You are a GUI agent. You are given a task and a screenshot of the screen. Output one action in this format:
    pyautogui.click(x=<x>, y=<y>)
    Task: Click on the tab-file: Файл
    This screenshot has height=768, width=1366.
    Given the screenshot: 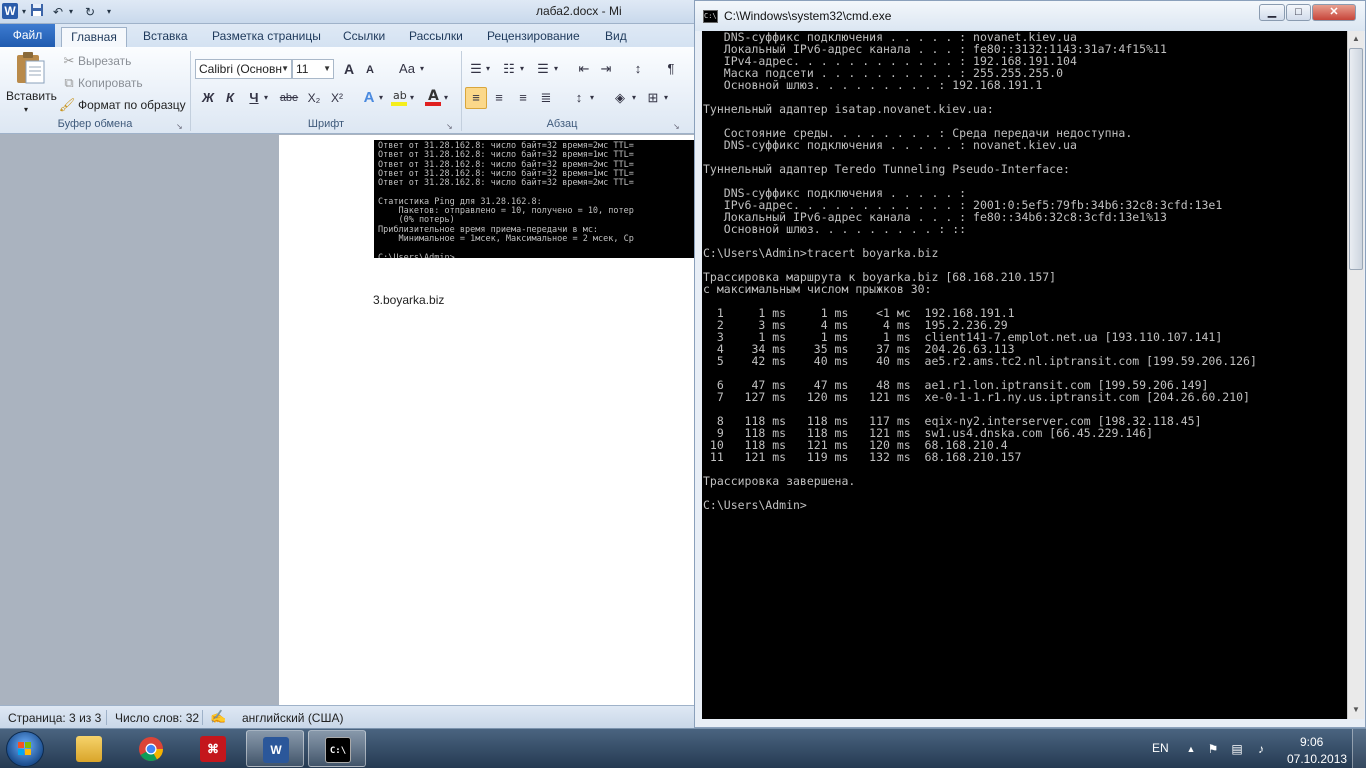 What is the action you would take?
    pyautogui.click(x=27, y=35)
    